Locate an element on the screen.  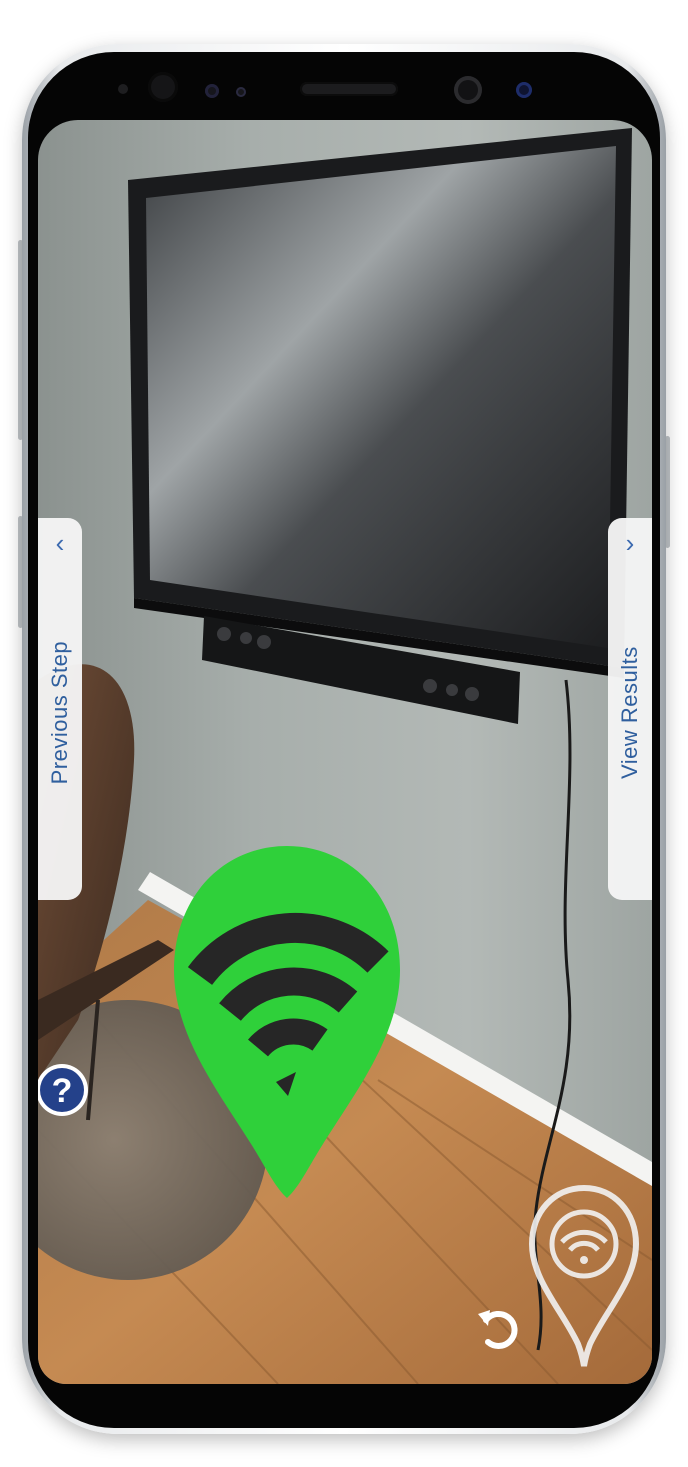
wifi-location-pin-outline-icon is located at coordinates (584, 1279).